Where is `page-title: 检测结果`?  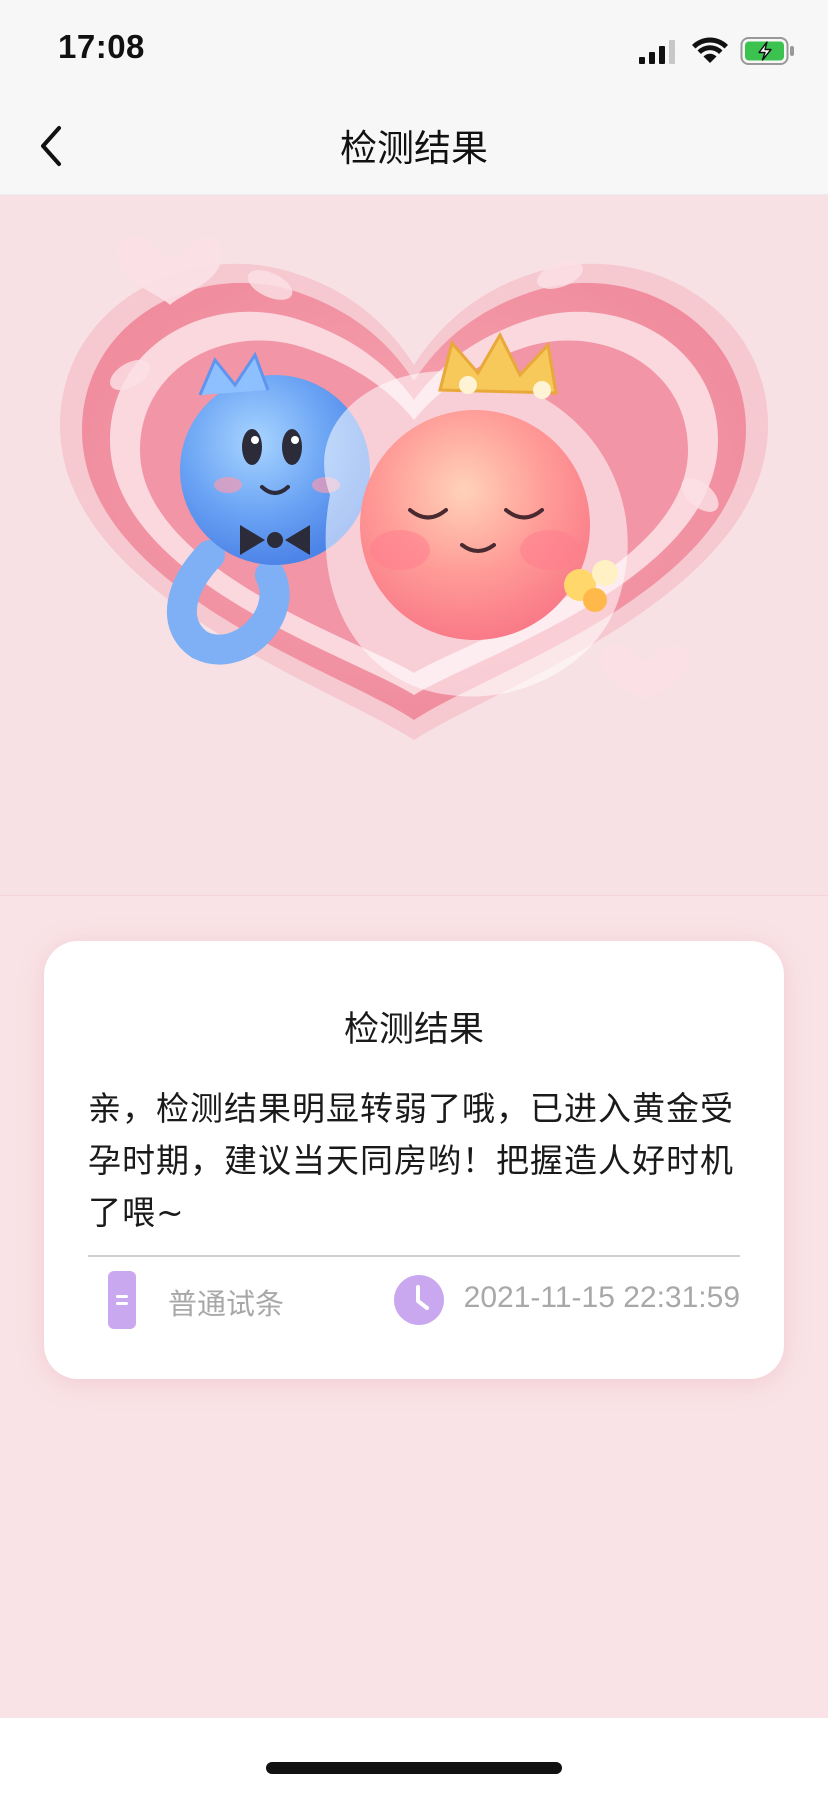
page-title: 检测结果 is located at coordinates (414, 148).